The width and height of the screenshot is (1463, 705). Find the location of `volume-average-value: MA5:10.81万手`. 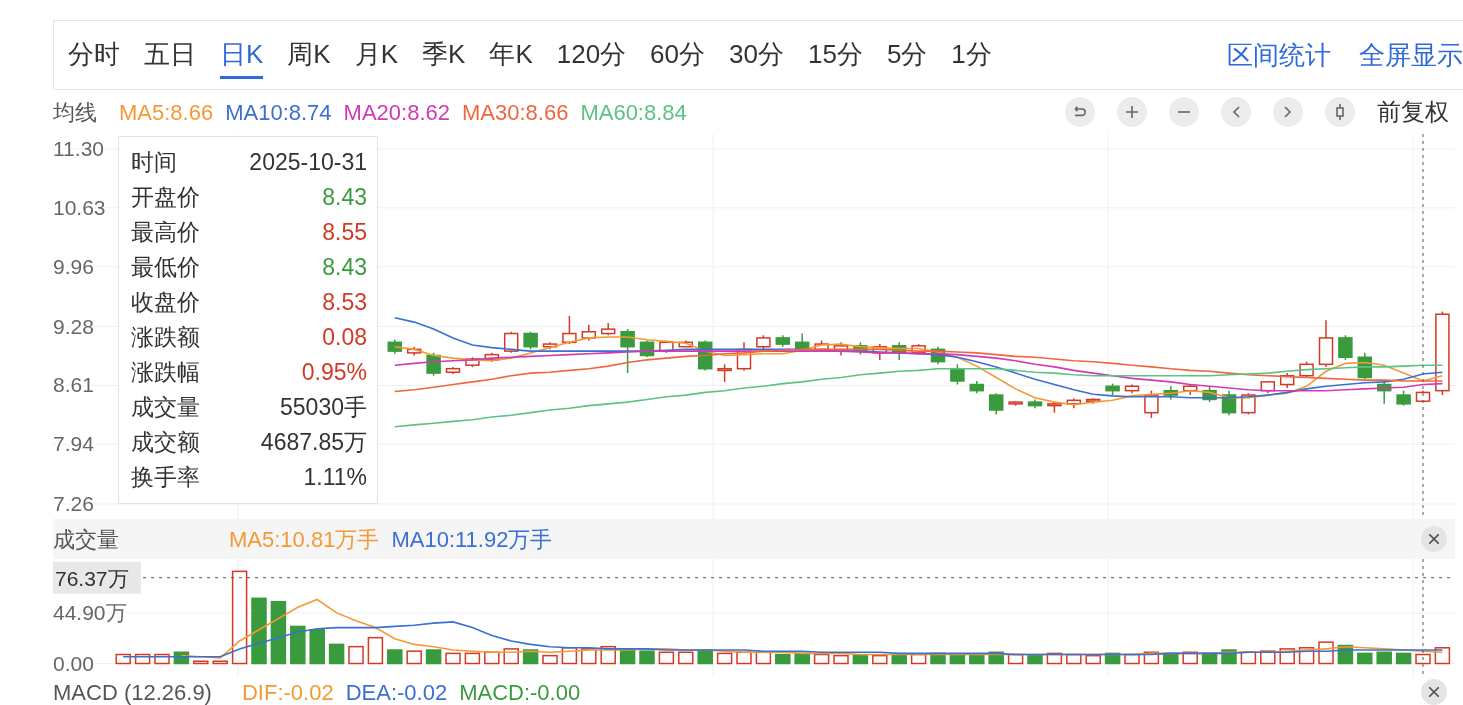

volume-average-value: MA5:10.81万手 is located at coordinates (304, 539).